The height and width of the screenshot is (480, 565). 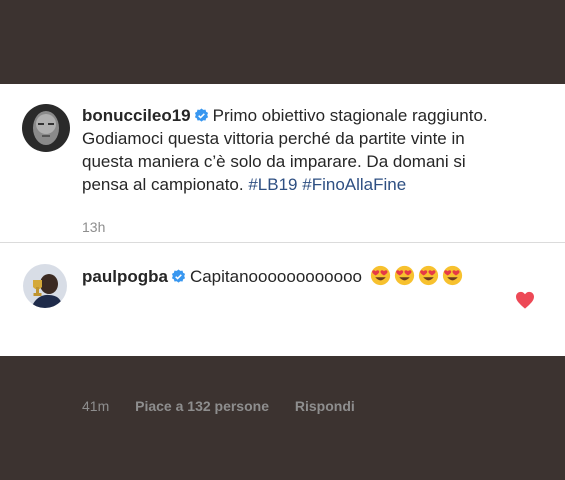 What do you see at coordinates (282, 242) in the screenshot?
I see `divider` at bounding box center [282, 242].